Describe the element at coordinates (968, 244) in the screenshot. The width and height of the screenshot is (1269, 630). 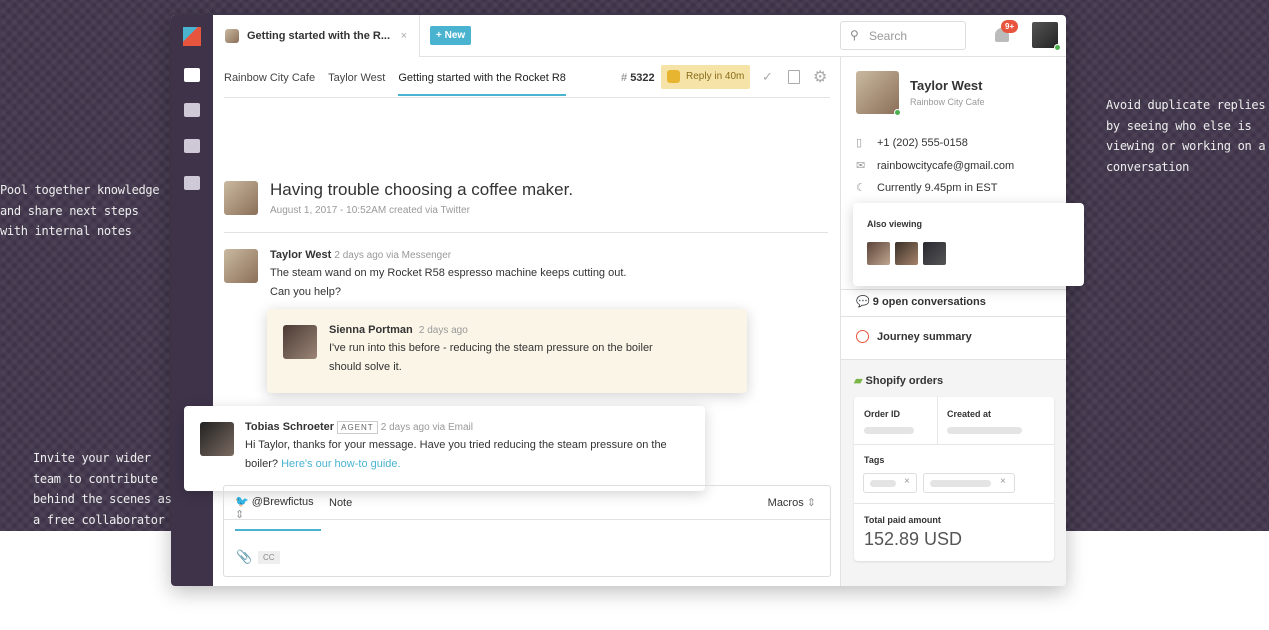
I see `also-viewing-popover: Also viewing` at that location.